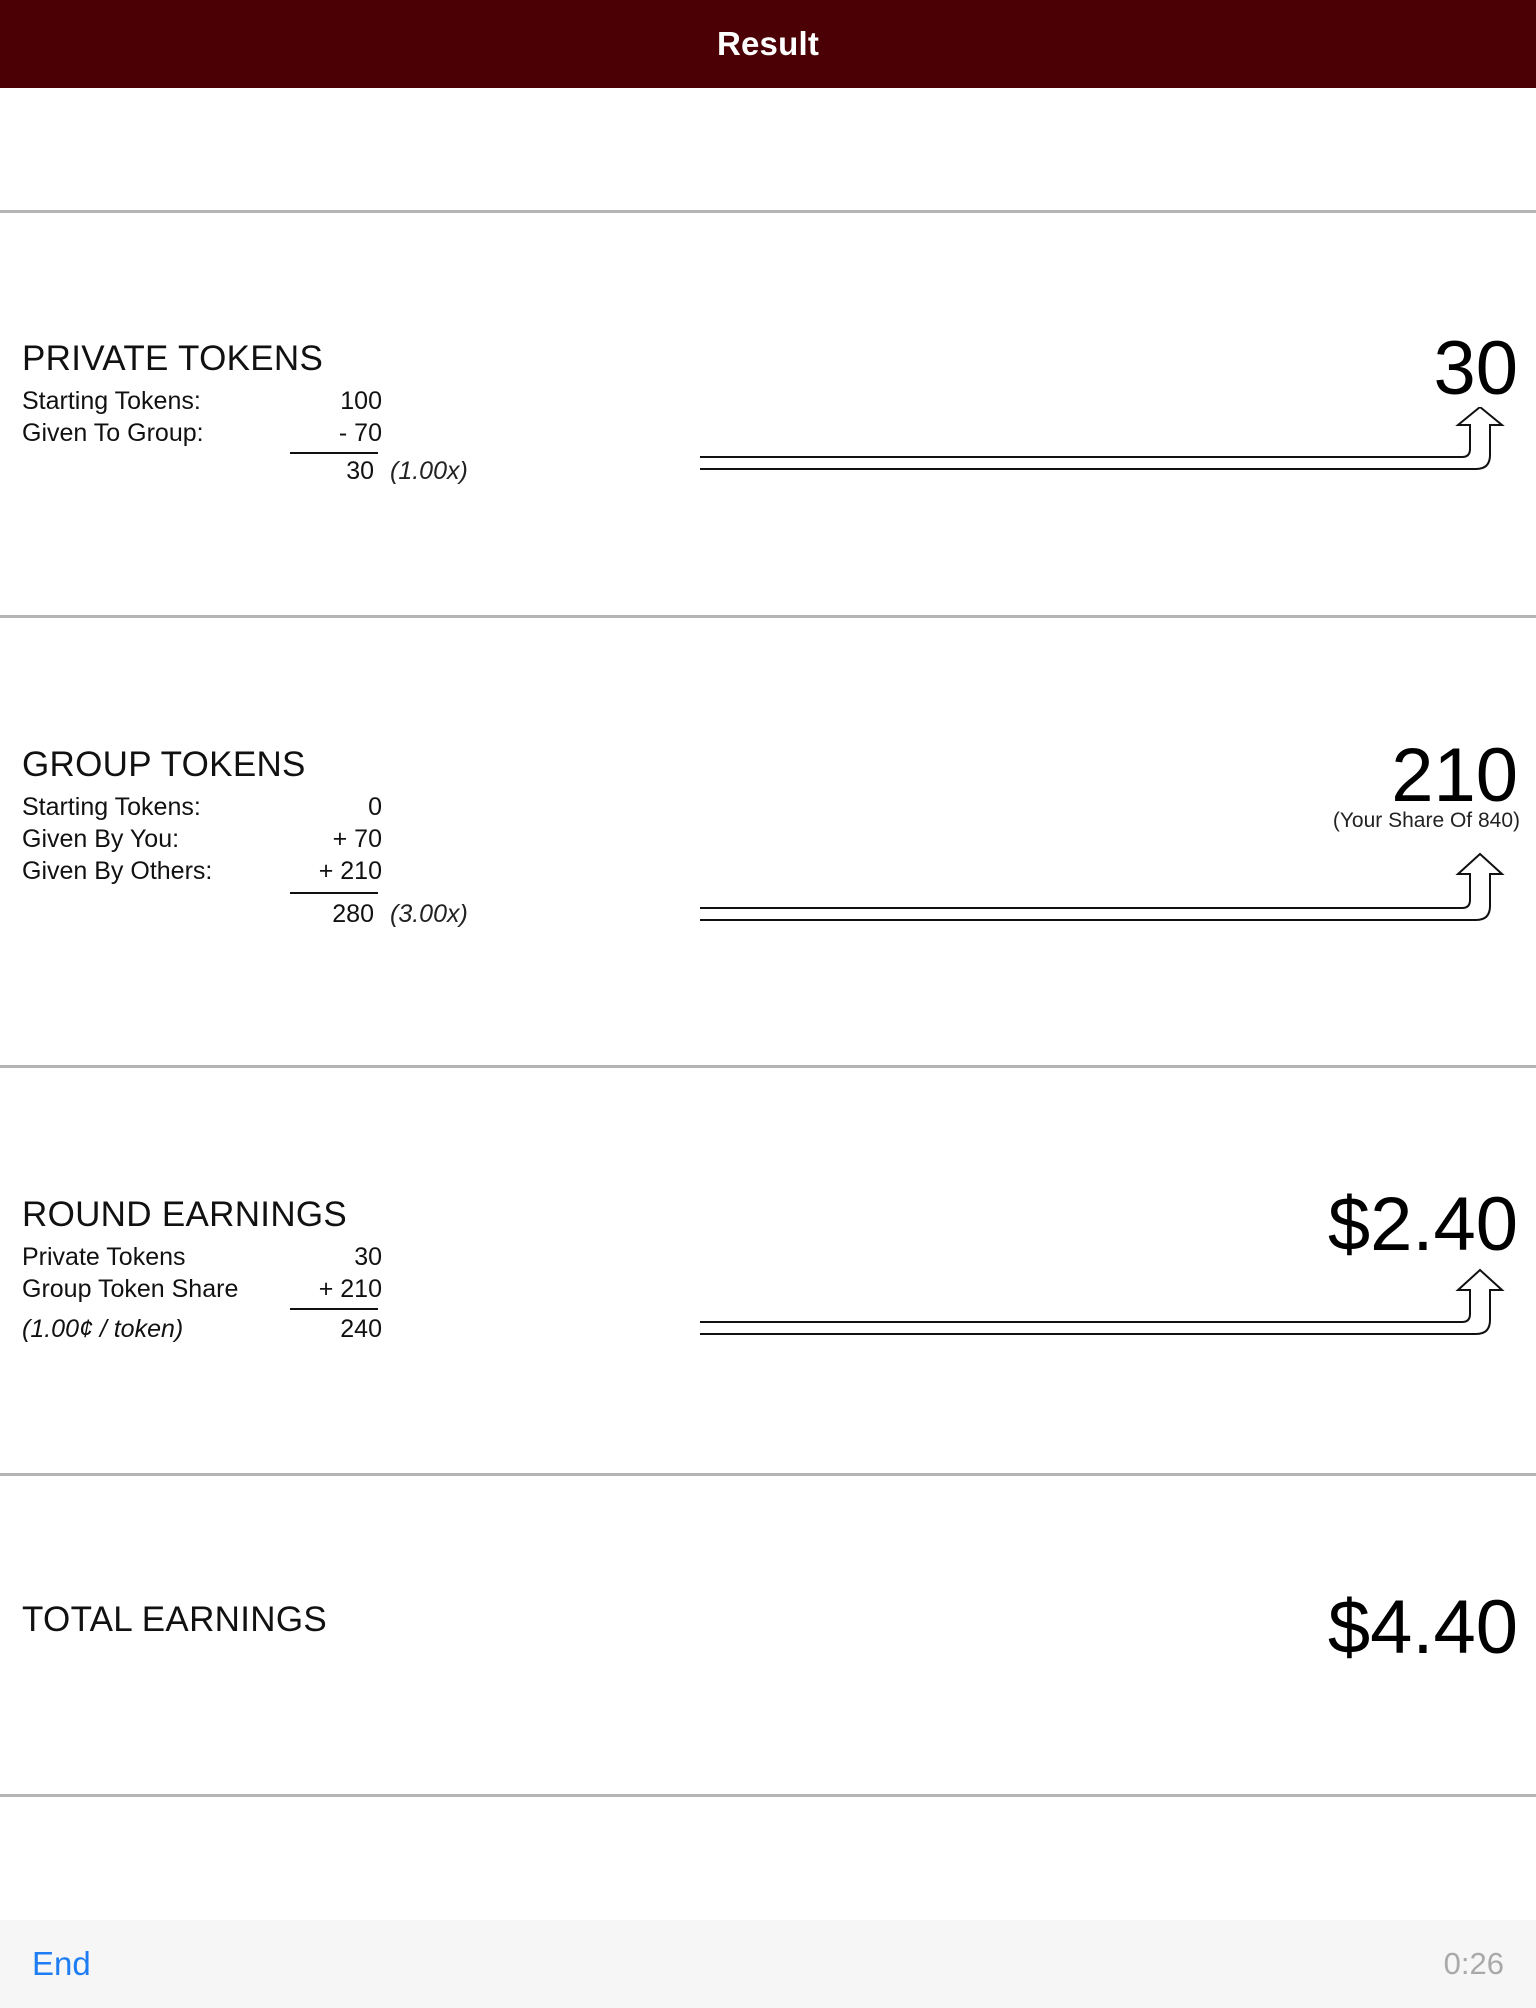  Describe the element at coordinates (202, 871) in the screenshot. I see `calc-row: Given By Others: + 210` at that location.